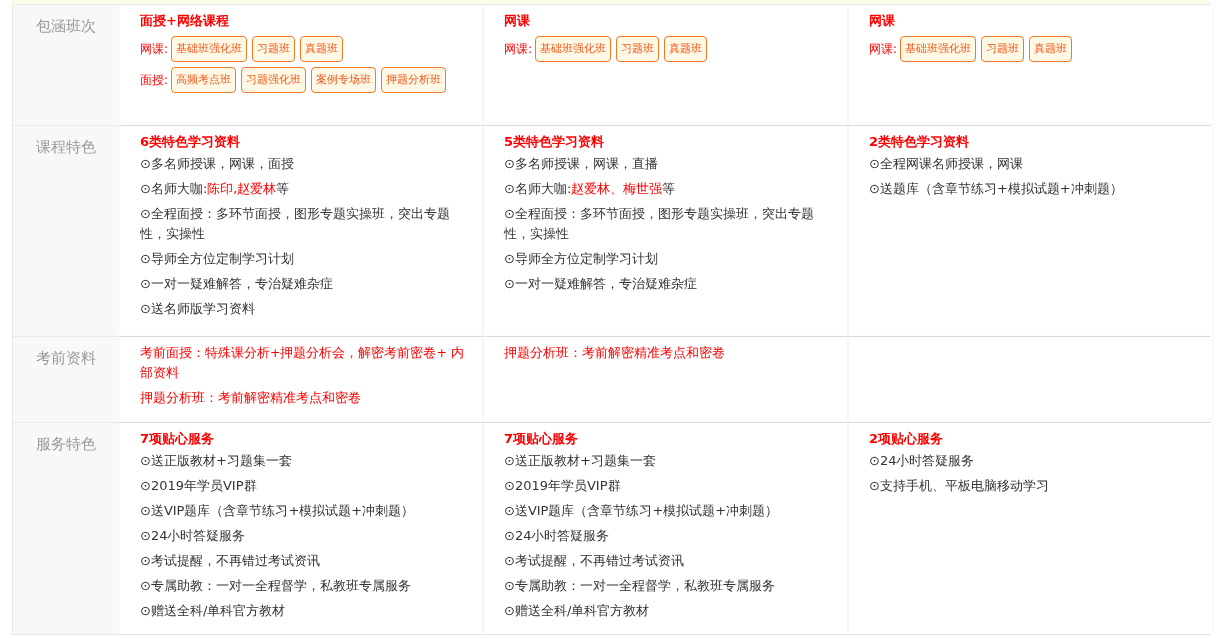  Describe the element at coordinates (65, 65) in the screenshot. I see `row-label: 包涵班次` at that location.